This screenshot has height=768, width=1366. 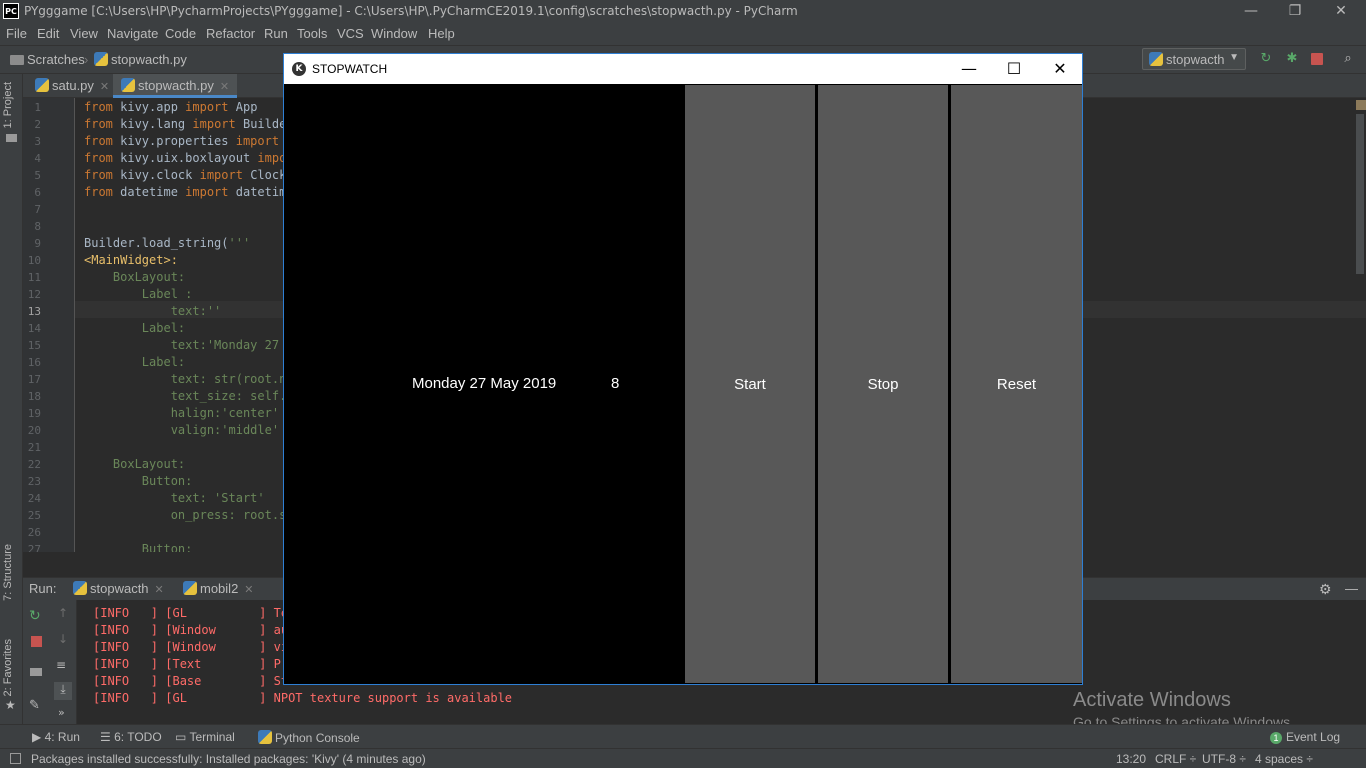 I want to click on close-button: ✕, so click(x=1341, y=11).